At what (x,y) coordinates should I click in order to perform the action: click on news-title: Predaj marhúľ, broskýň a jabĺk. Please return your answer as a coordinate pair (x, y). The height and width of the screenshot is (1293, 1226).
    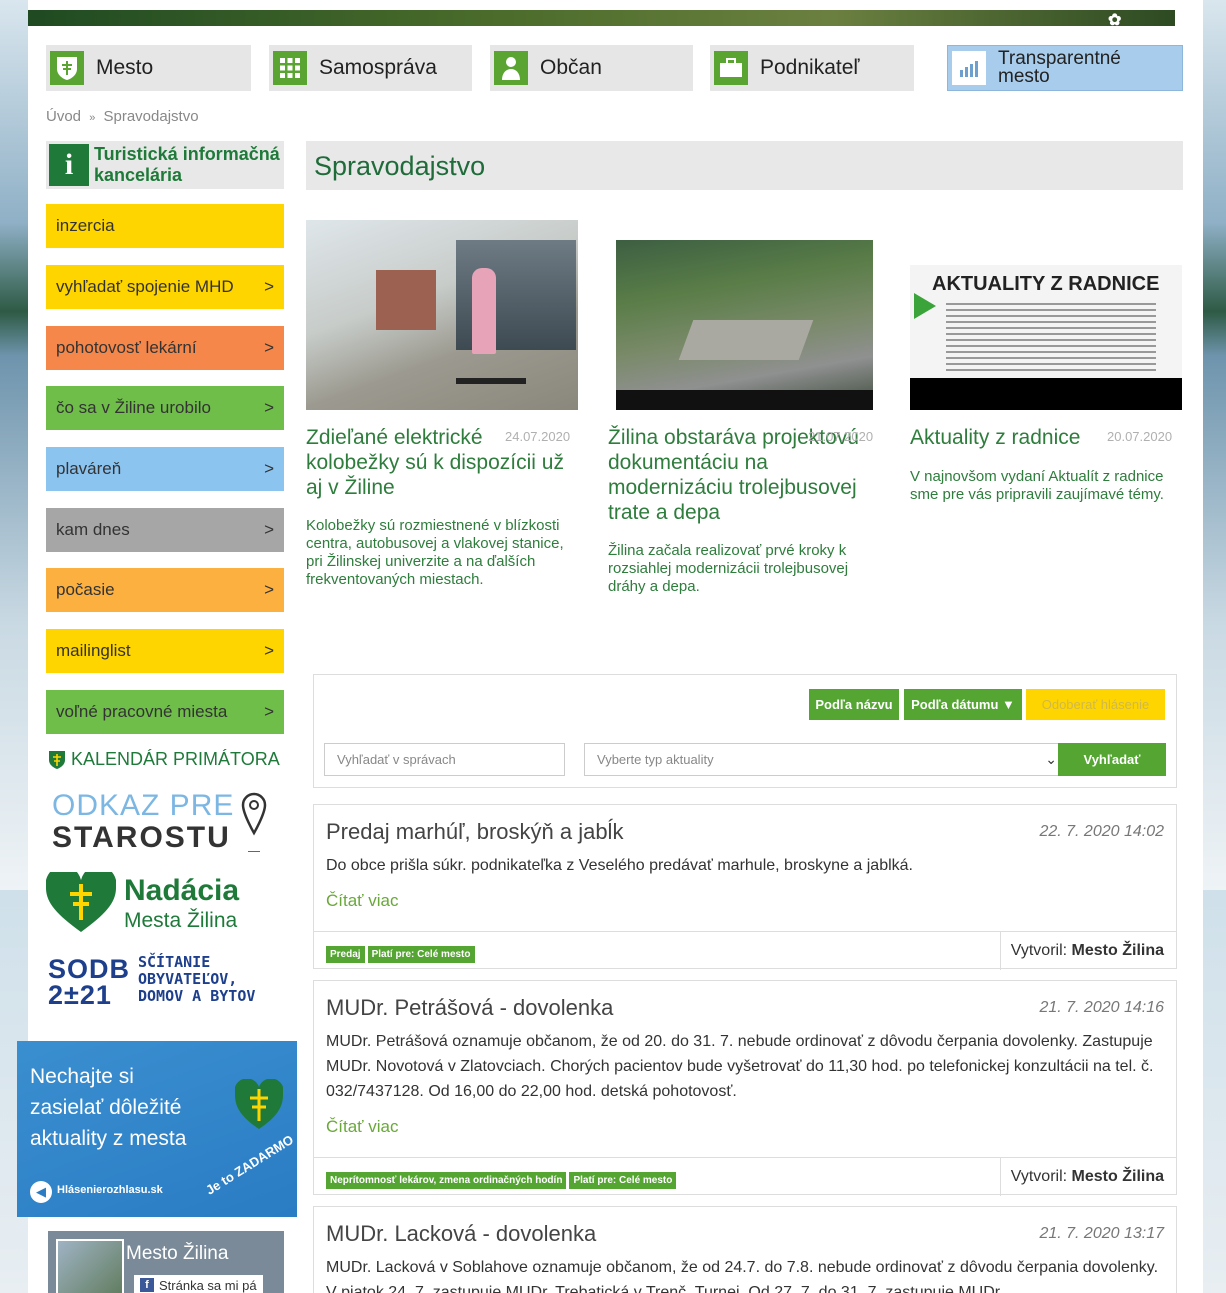
    Looking at the image, I should click on (474, 832).